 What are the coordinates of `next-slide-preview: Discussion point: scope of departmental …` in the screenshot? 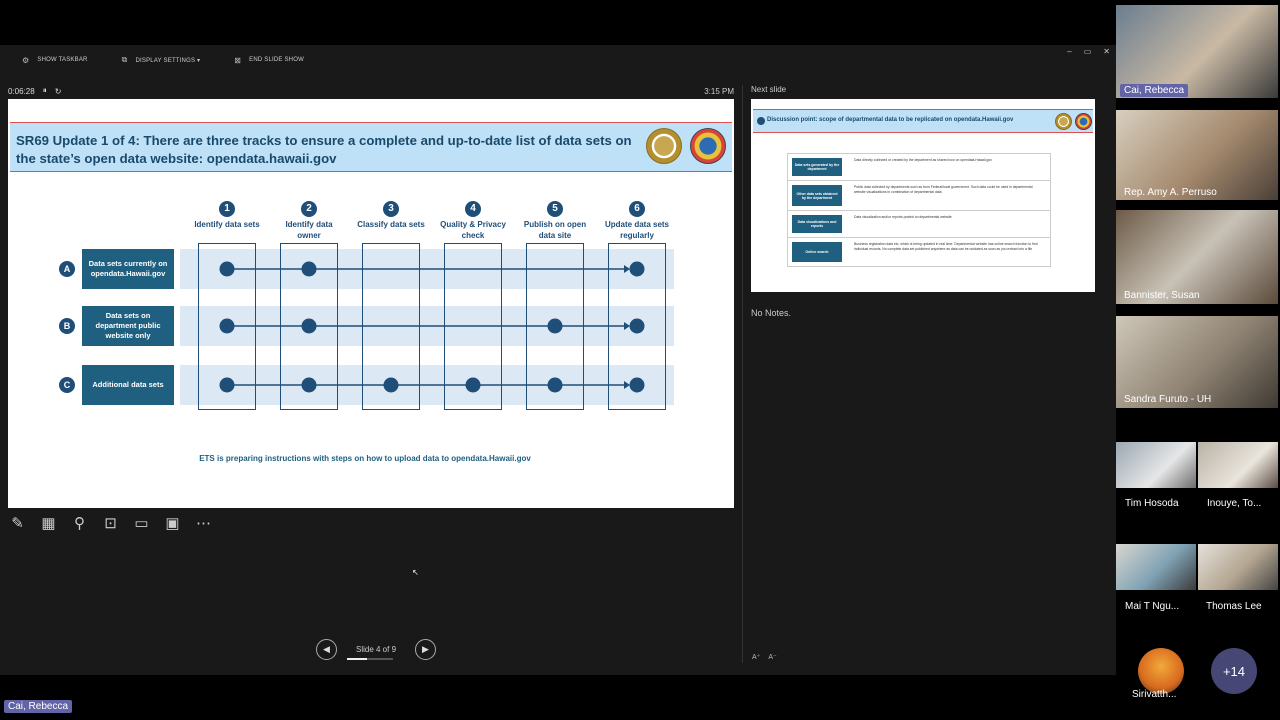 It's located at (923, 195).